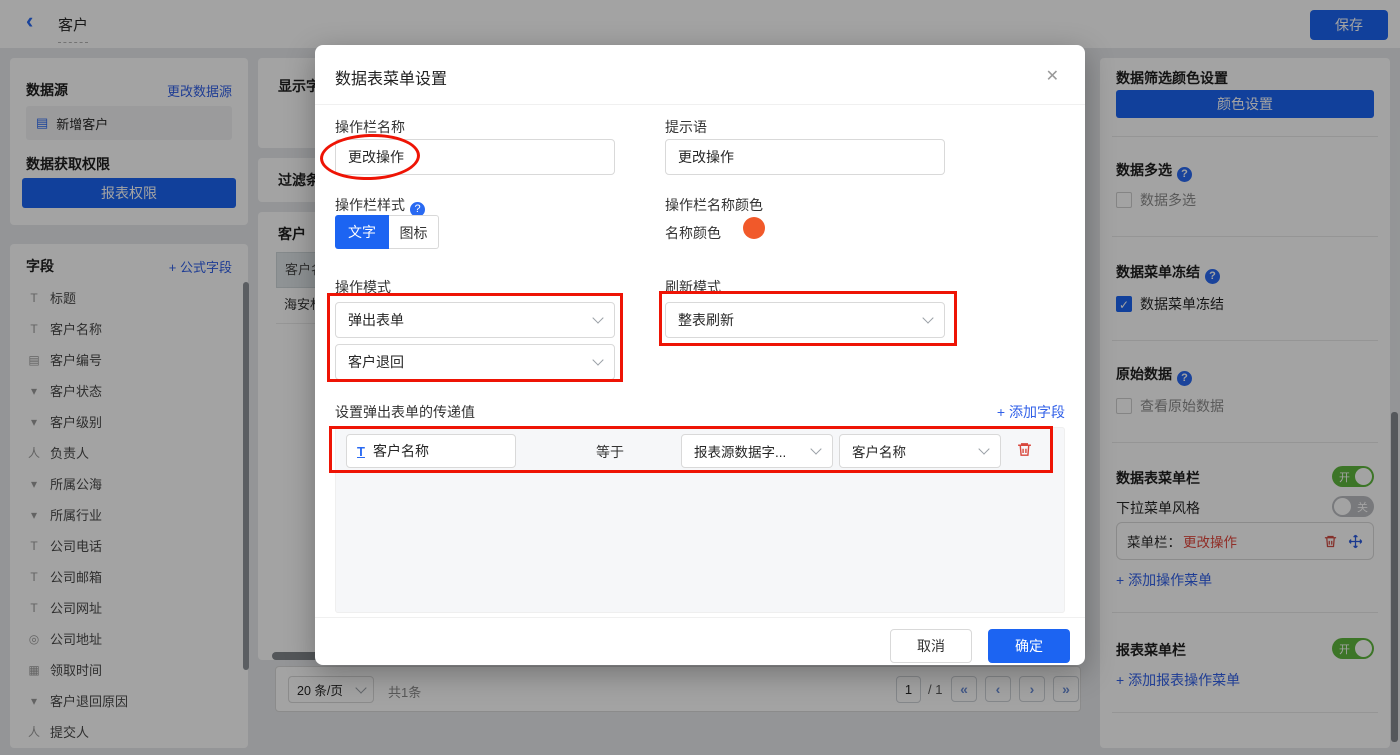 The image size is (1400, 755). Describe the element at coordinates (714, 205) in the screenshot. I see `color-section-label: 操作栏名称颜色` at that location.